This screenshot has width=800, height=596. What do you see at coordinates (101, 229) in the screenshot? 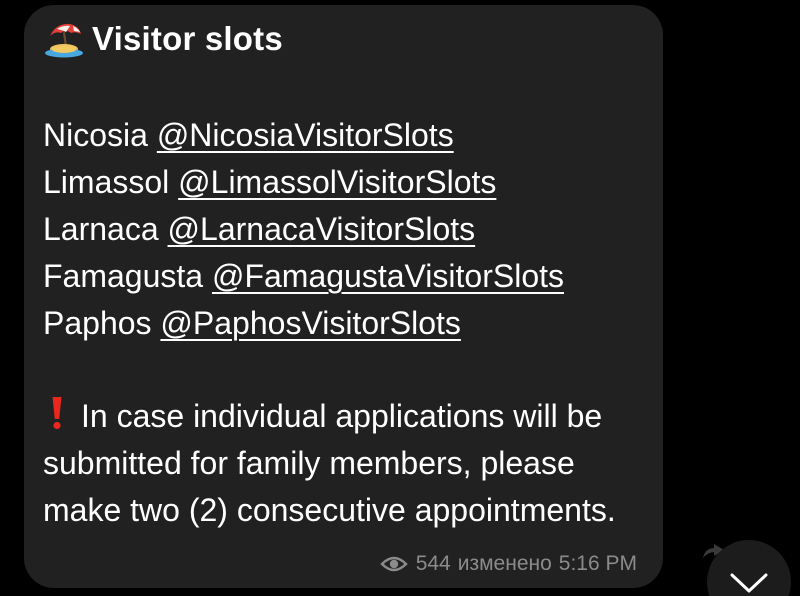
I see `city-label: Larnaca` at bounding box center [101, 229].